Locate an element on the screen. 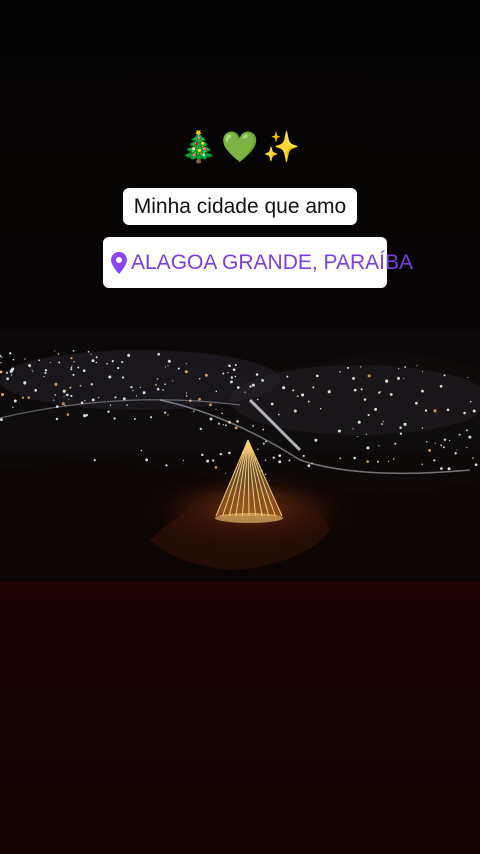  emoji-sticker: 🎄 💚 ✨ is located at coordinates (240, 148).